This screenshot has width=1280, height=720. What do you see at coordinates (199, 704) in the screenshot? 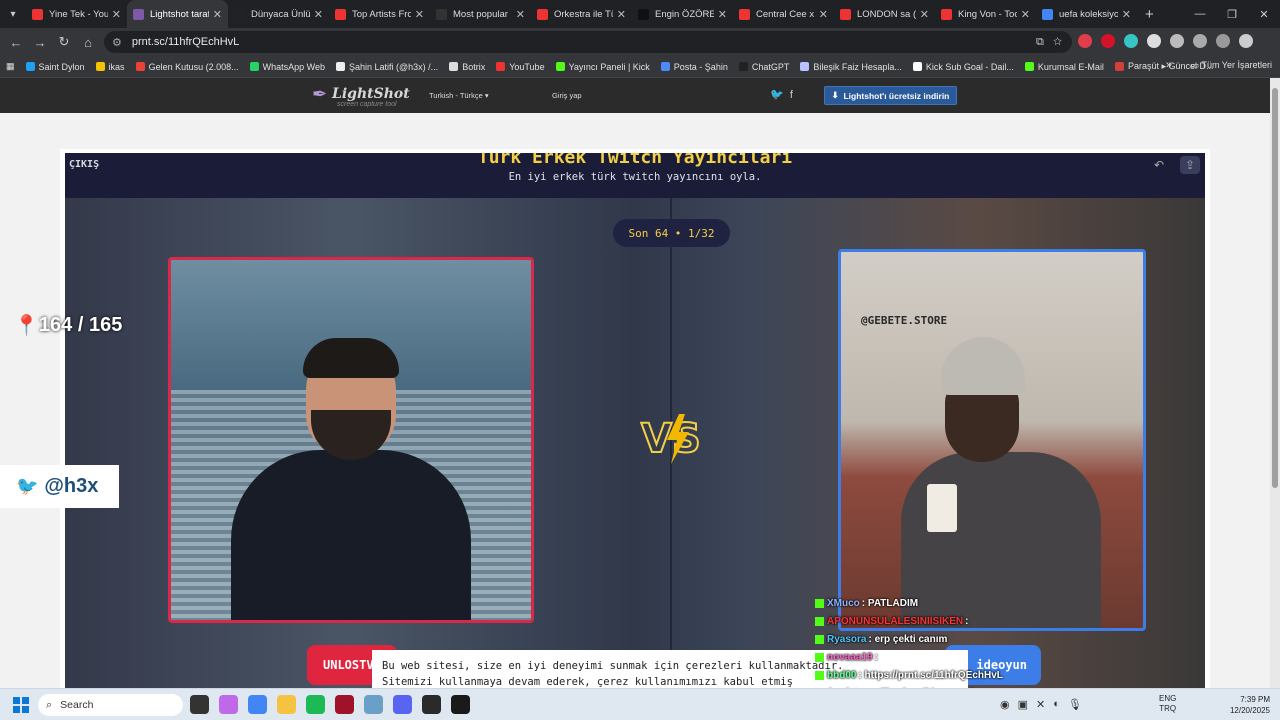
I see `task-view-icon` at bounding box center [199, 704].